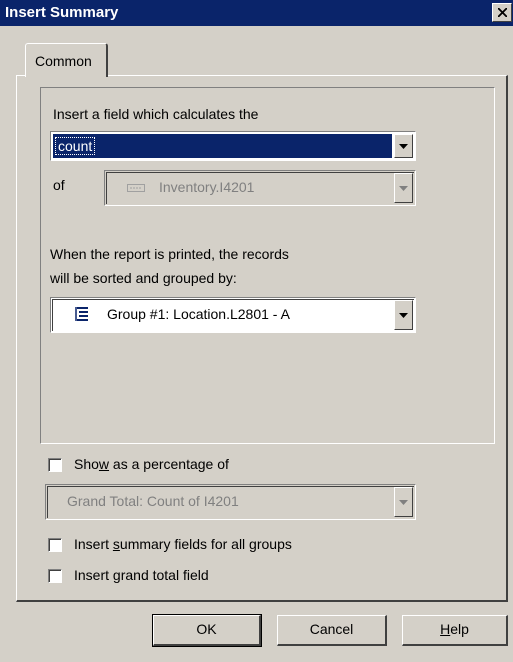 This screenshot has height=662, width=513. What do you see at coordinates (207, 187) in the screenshot?
I see `summary-field-value: Inventory.I4201` at bounding box center [207, 187].